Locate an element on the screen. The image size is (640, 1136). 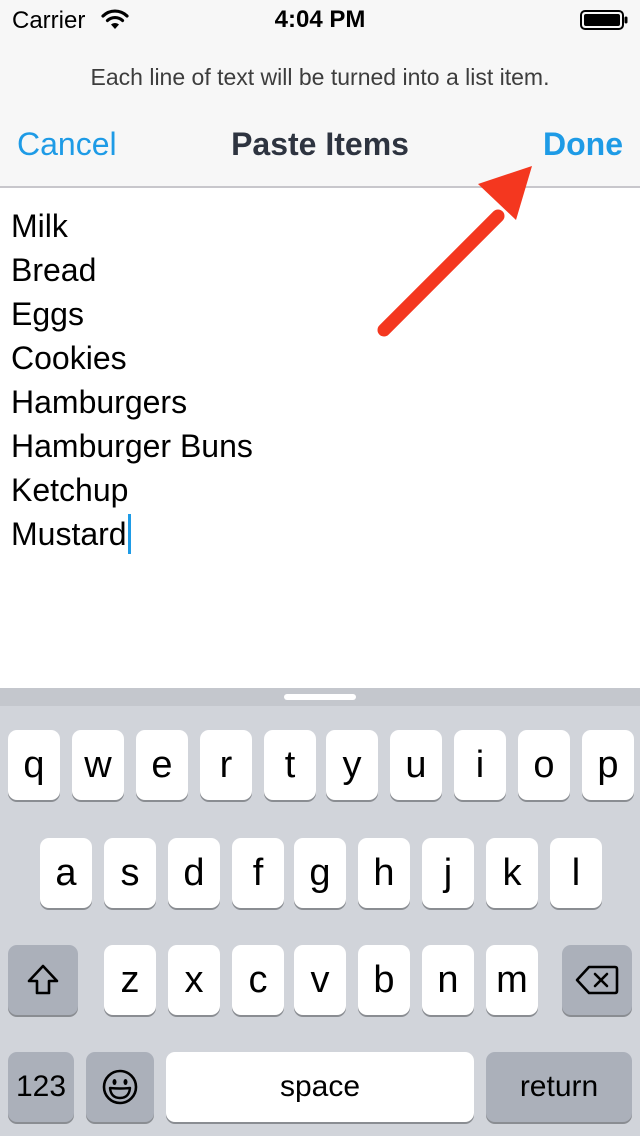
return-key: return is located at coordinates (559, 1087).